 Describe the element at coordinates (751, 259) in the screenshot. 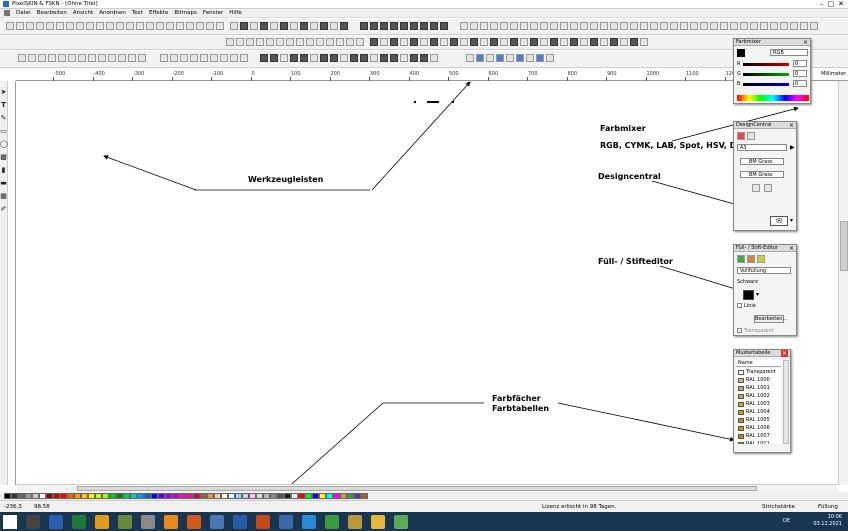

I see `pen-icon` at that location.